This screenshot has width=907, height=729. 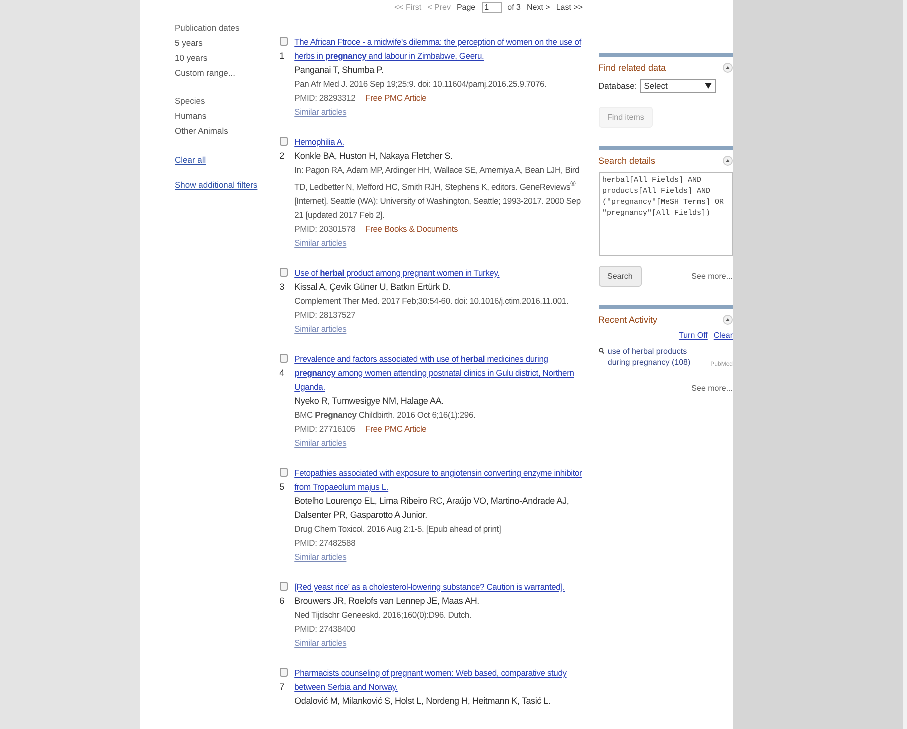 What do you see at coordinates (441, 480) in the screenshot?
I see `result-title-link: Fetopathies associated with exposure to angiotensin converting enzyme inhibitor from Tropaeolum majus L.` at bounding box center [441, 480].